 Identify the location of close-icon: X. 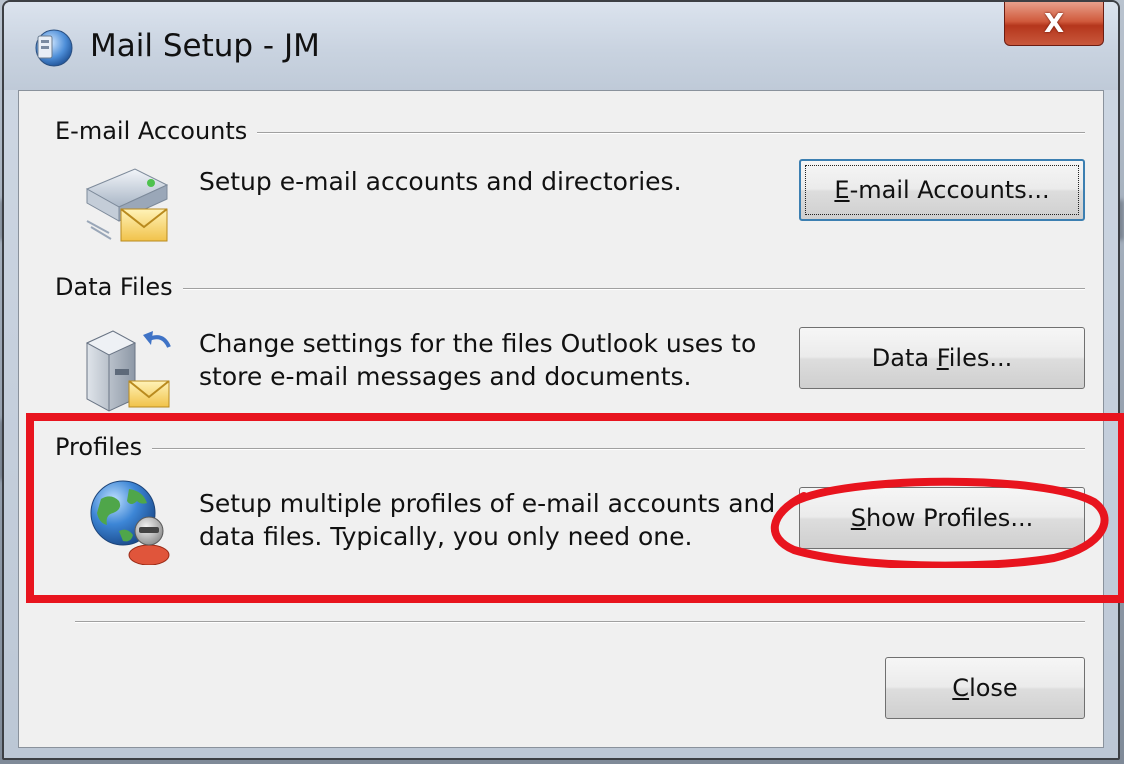
(1054, 23).